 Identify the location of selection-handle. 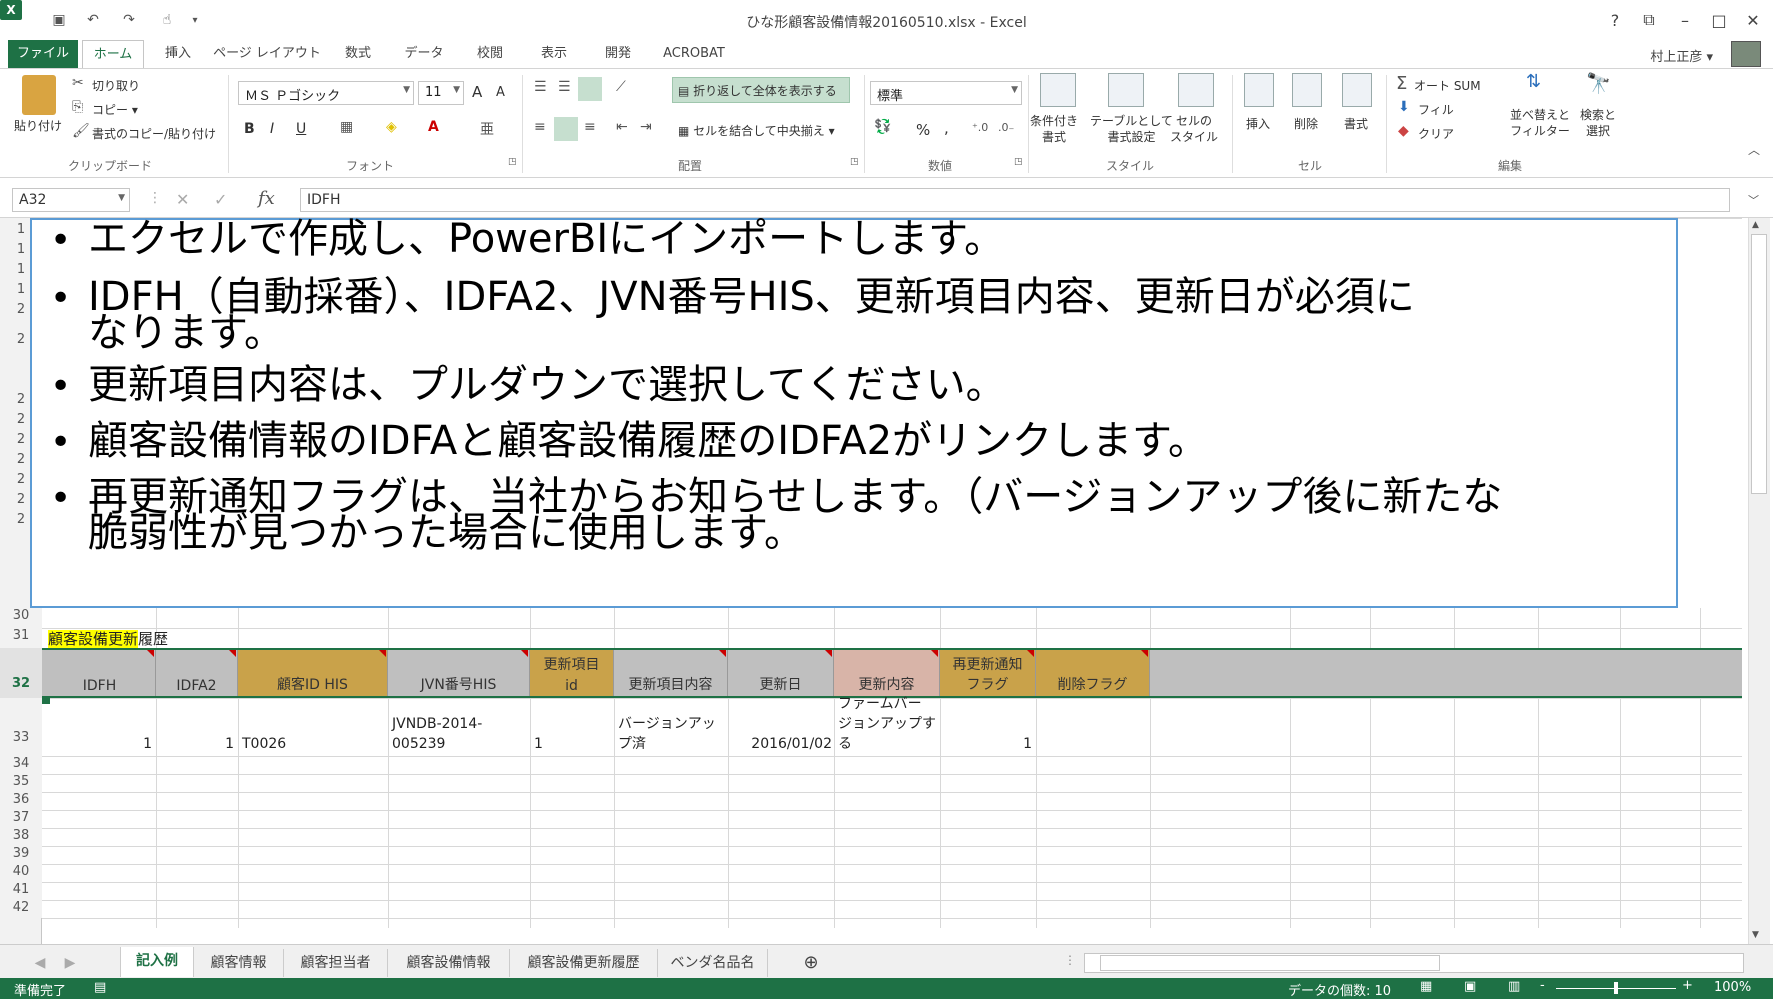
(46, 700).